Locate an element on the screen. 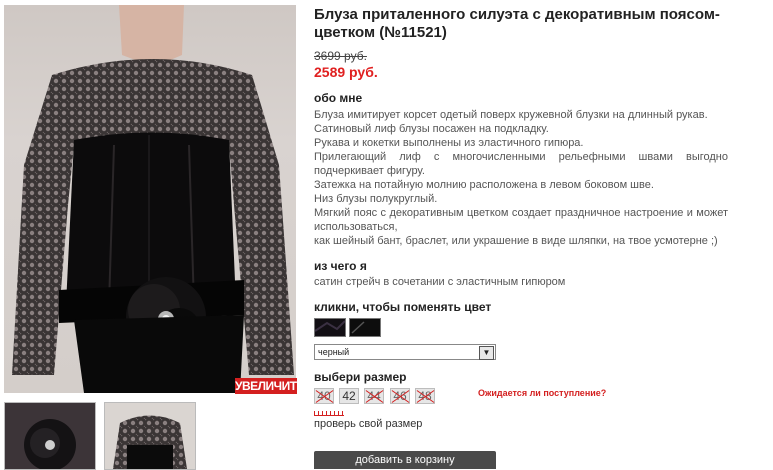 The width and height of the screenshot is (773, 470). color-select: черный ▼ is located at coordinates (405, 352).